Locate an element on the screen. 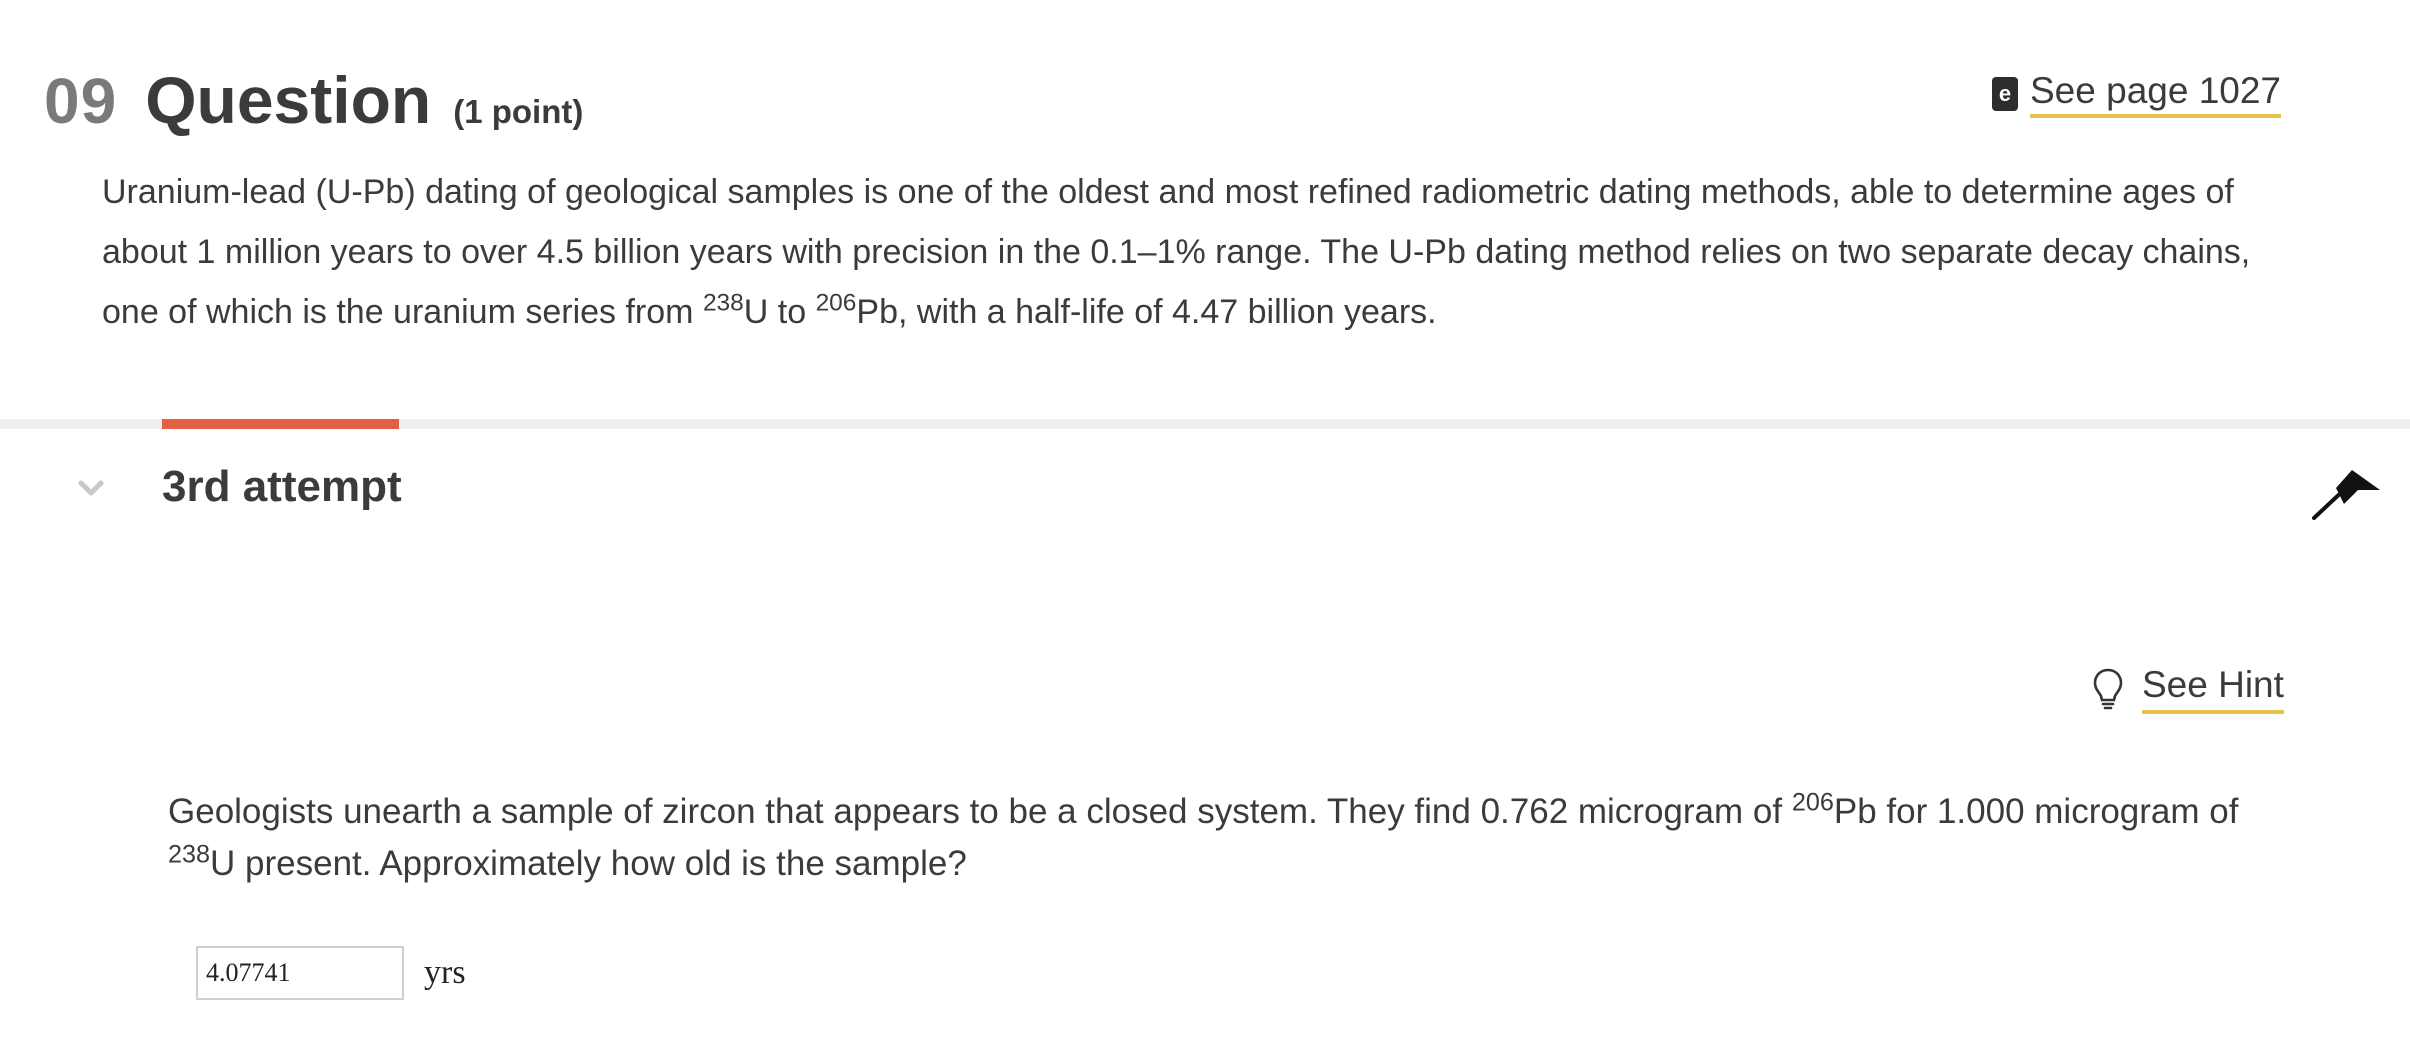 This screenshot has height=1046, width=2410. ebook-icon: e is located at coordinates (2005, 94).